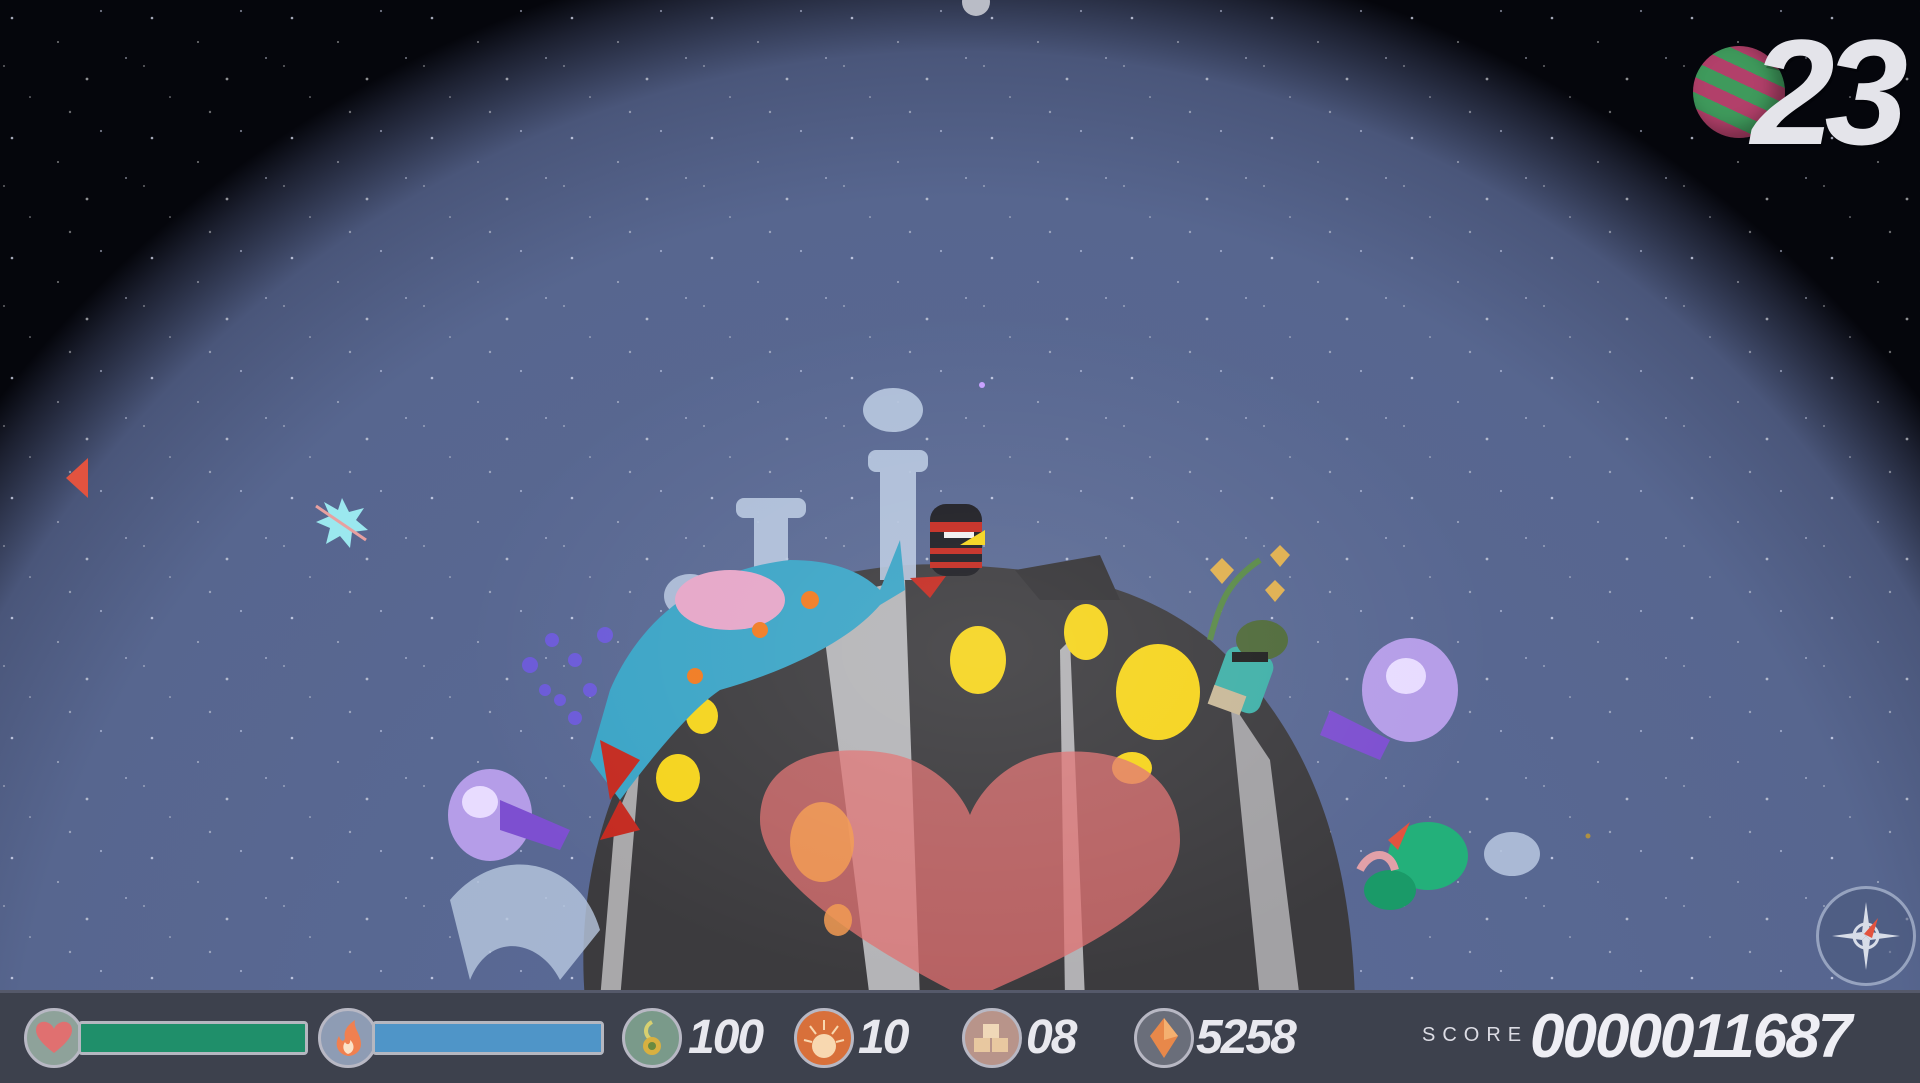  Describe the element at coordinates (1691, 1036) in the screenshot. I see `score-value: 0000011687` at that location.